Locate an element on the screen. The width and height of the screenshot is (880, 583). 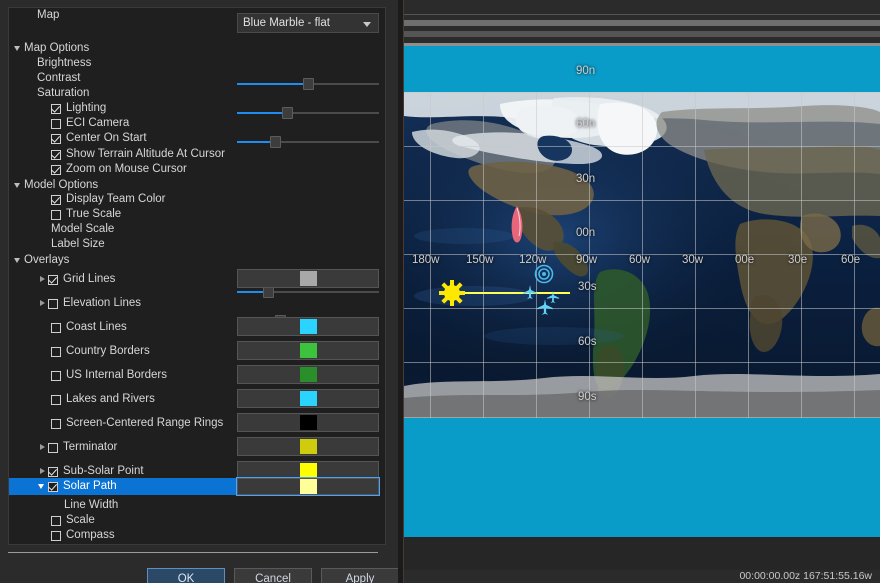
checkbox-coast-lines is located at coordinates (56, 327).